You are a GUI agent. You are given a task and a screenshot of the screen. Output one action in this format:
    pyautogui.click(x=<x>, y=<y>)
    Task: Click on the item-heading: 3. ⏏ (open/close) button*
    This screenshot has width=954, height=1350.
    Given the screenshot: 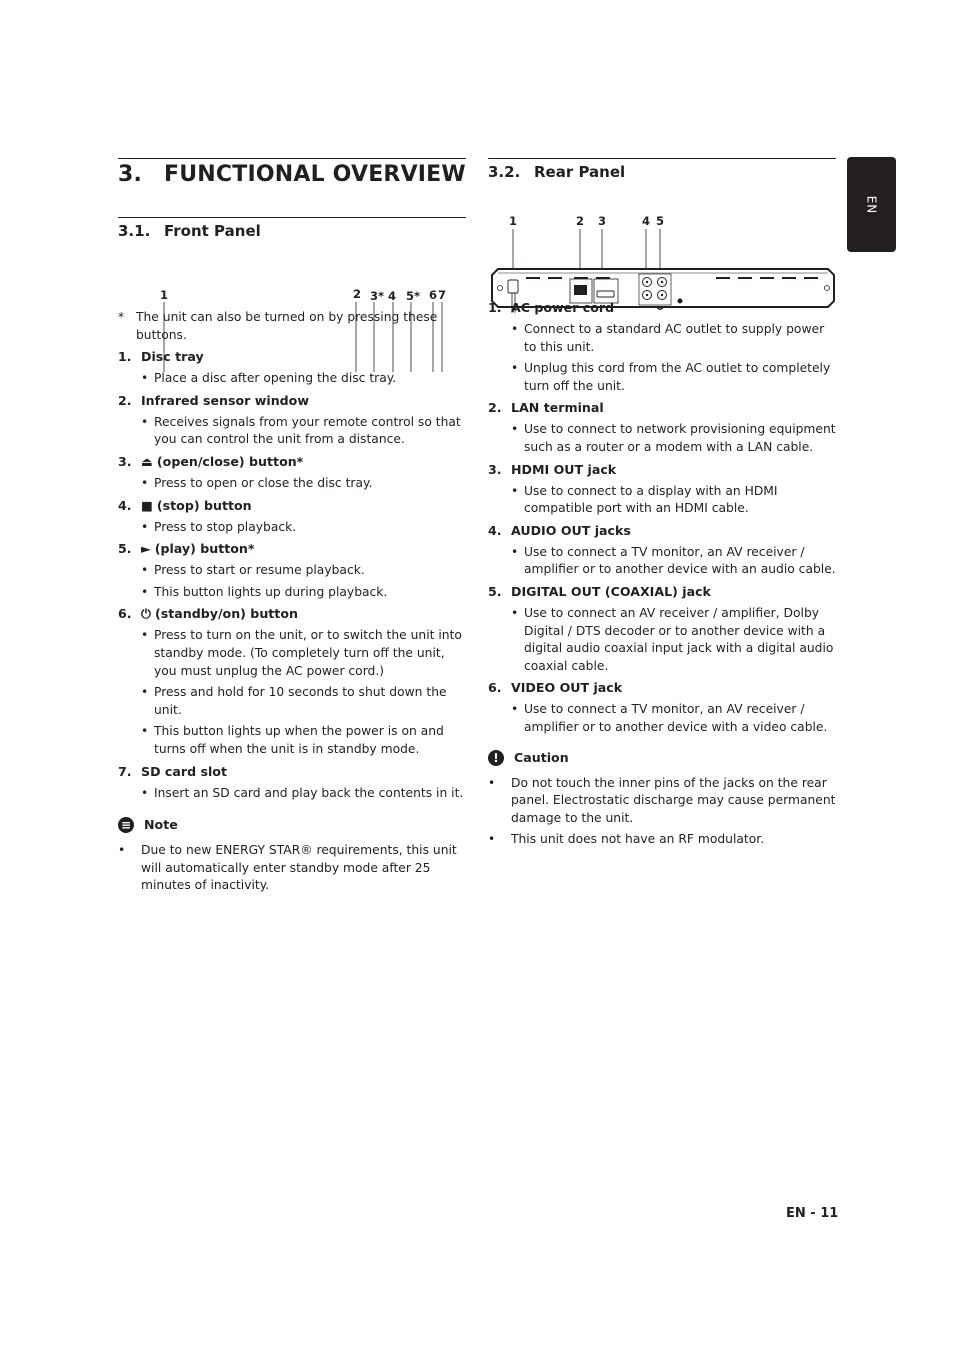 What is the action you would take?
    pyautogui.click(x=292, y=462)
    